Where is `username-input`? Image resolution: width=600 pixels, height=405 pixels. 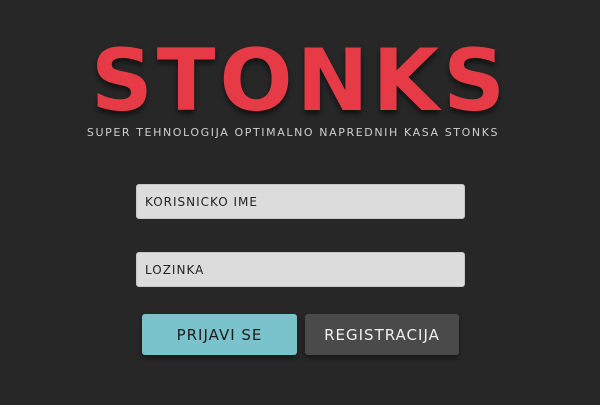
username-input is located at coordinates (300, 201).